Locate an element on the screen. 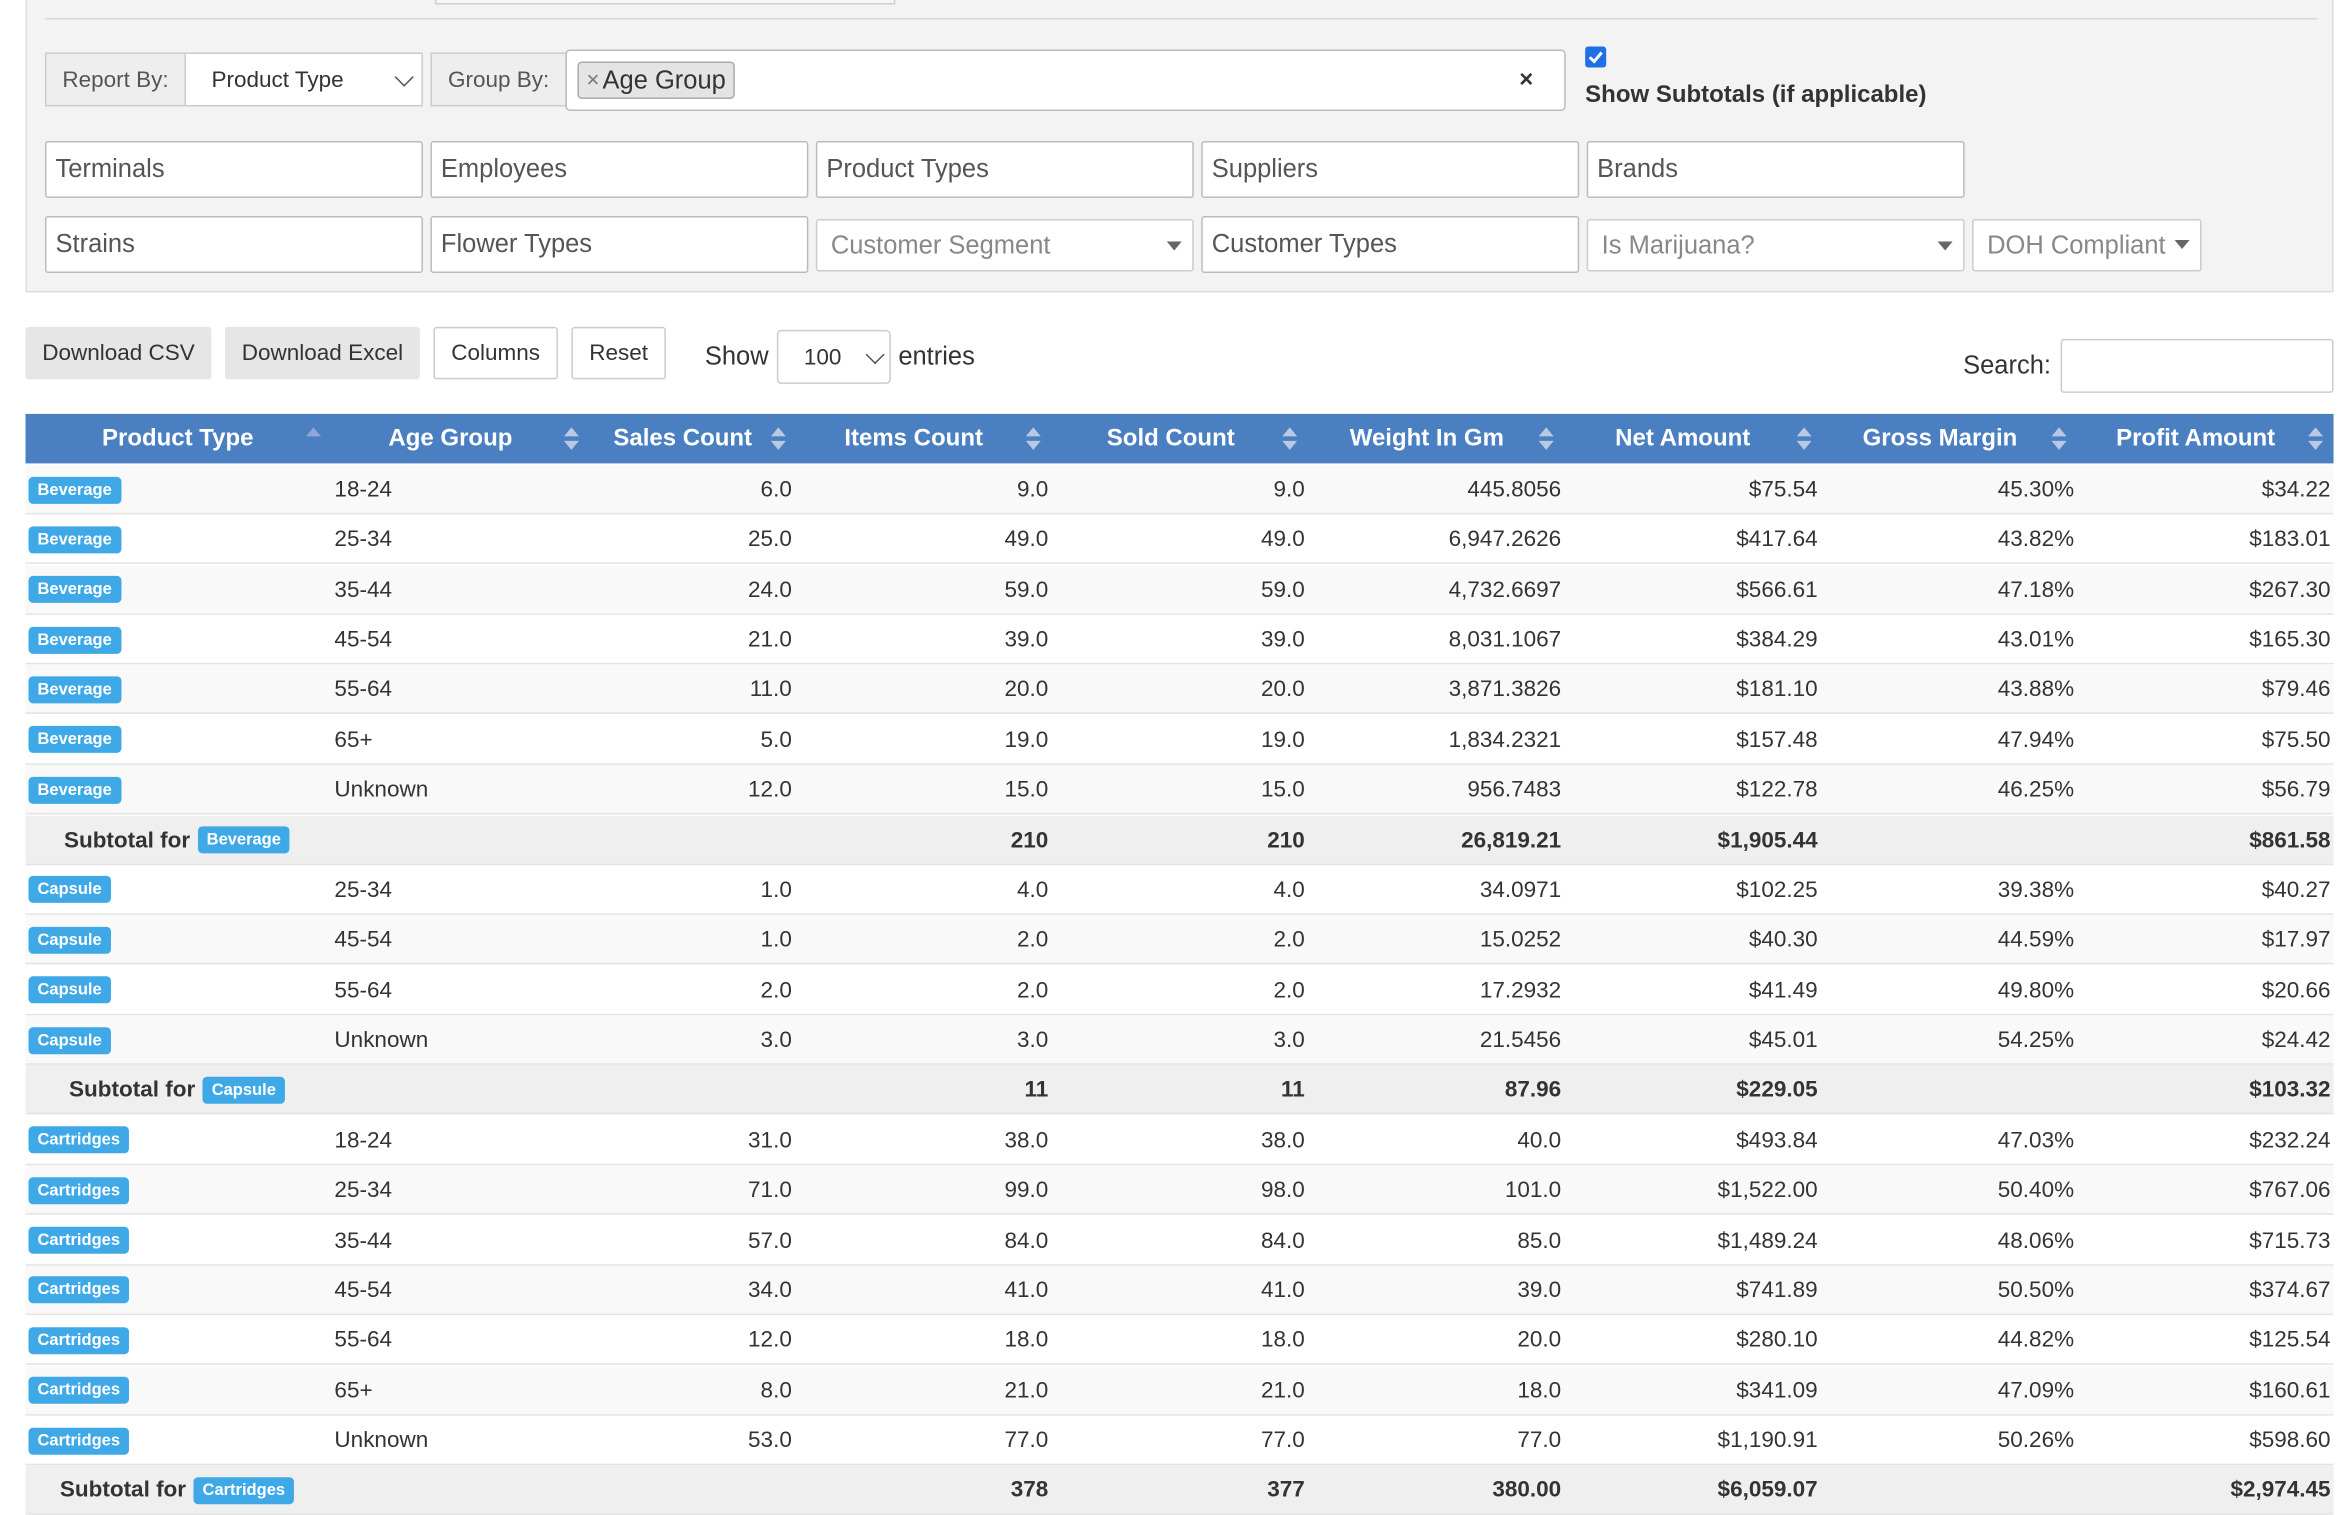 The image size is (2344, 1515). age-group-cell: 65+ is located at coordinates (353, 1390).